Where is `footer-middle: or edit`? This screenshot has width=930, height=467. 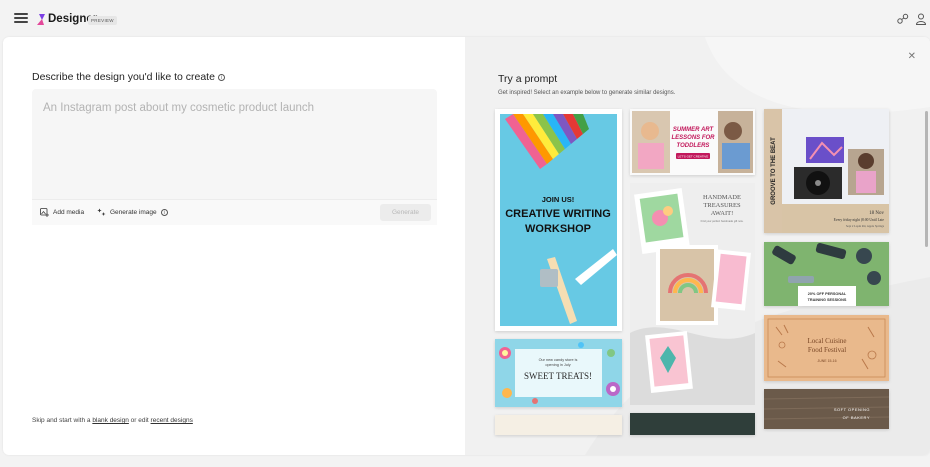
footer-middle: or edit is located at coordinates (139, 420).